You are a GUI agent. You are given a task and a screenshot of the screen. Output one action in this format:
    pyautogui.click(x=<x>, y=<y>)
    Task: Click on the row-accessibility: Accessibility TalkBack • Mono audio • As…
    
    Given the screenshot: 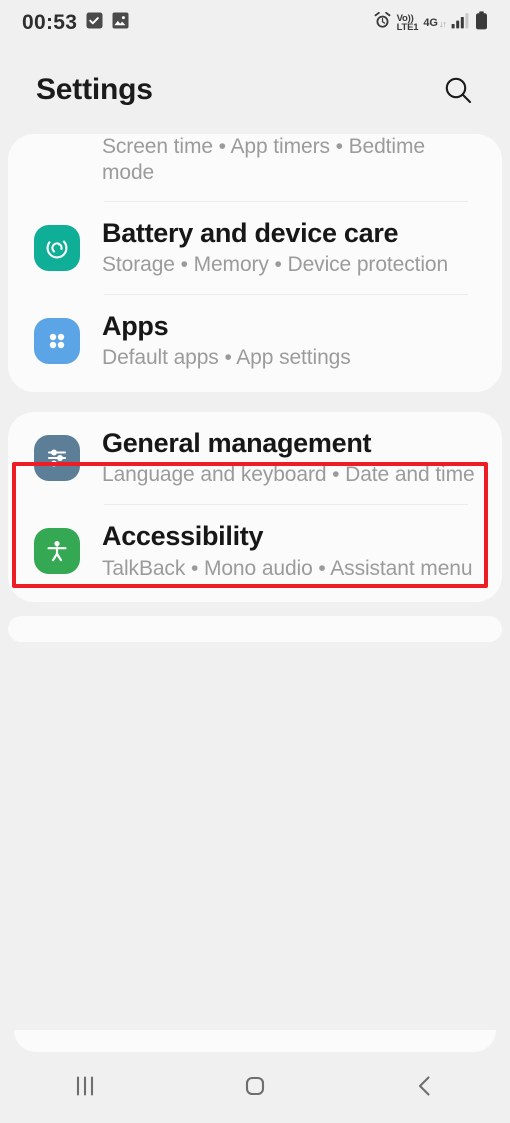 What is the action you would take?
    pyautogui.click(x=255, y=551)
    